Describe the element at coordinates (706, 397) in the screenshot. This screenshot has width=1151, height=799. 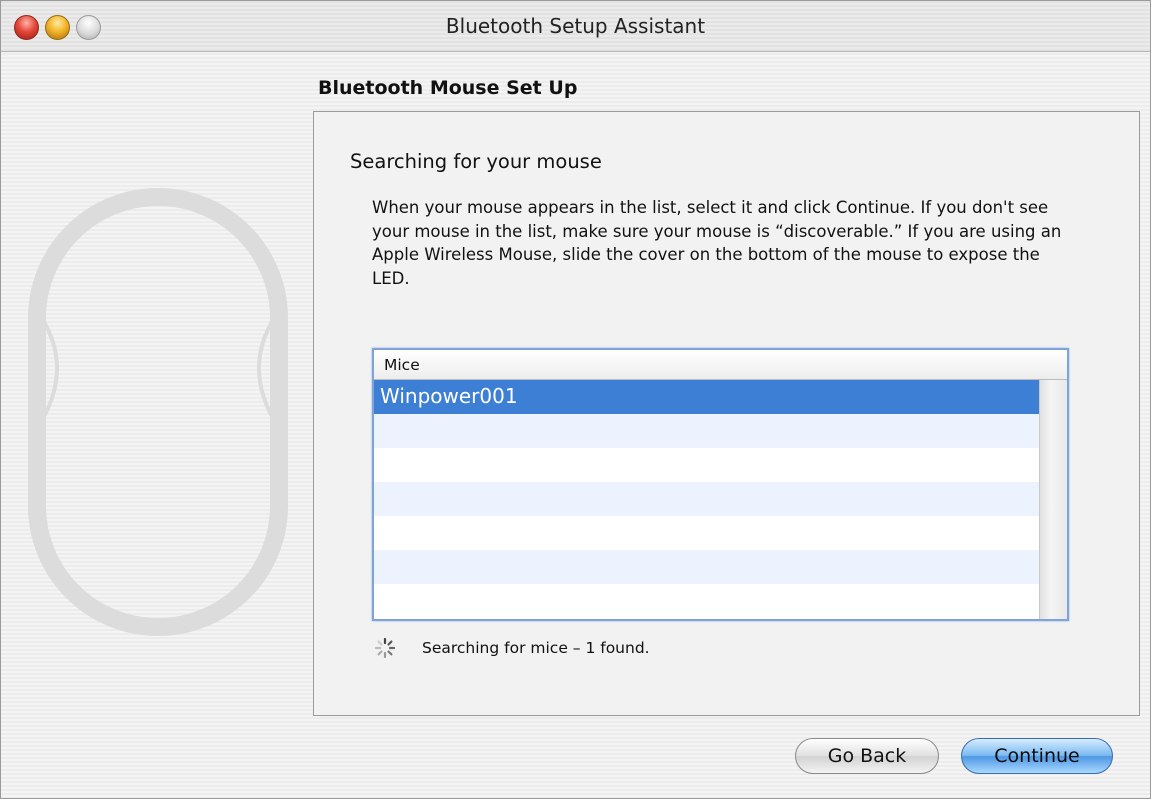
I see `list-item: Winpower001` at that location.